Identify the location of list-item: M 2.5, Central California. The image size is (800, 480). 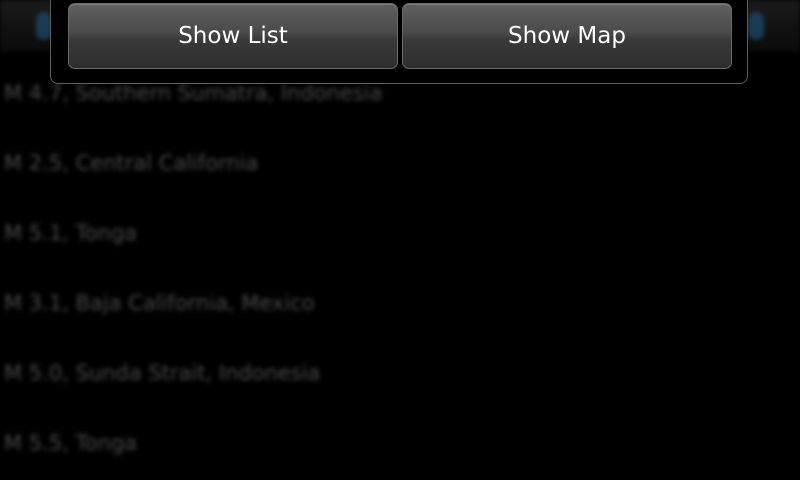
(131, 163).